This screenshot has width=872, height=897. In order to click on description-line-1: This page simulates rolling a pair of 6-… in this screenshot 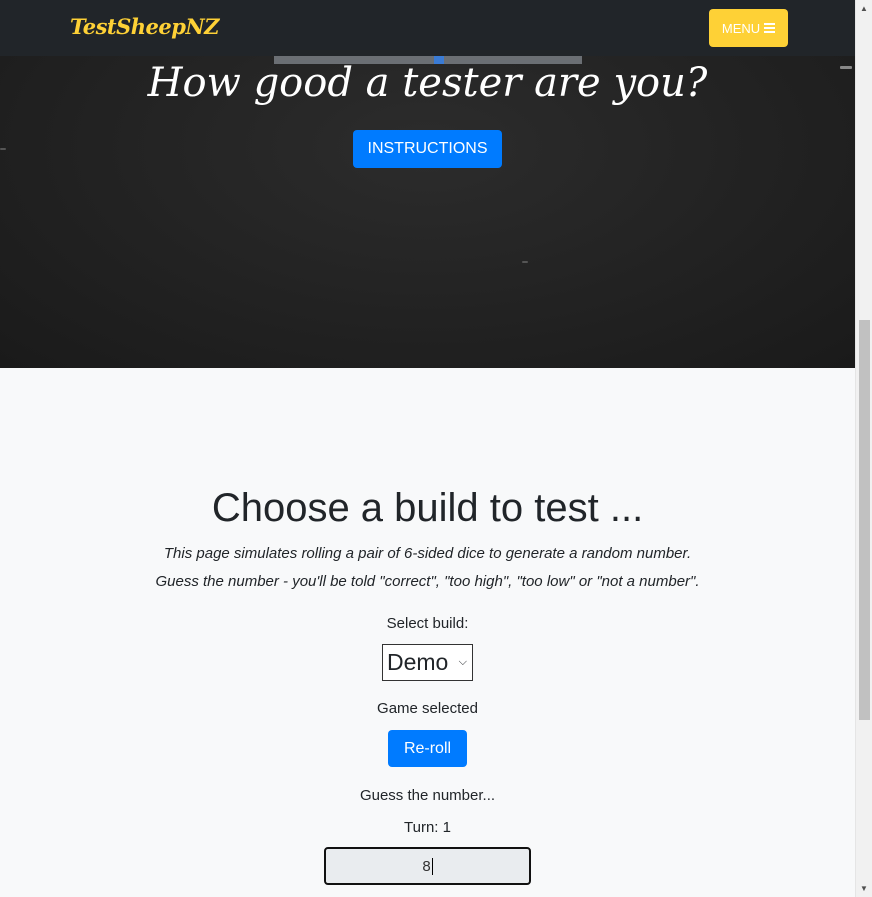, I will do `click(427, 553)`.